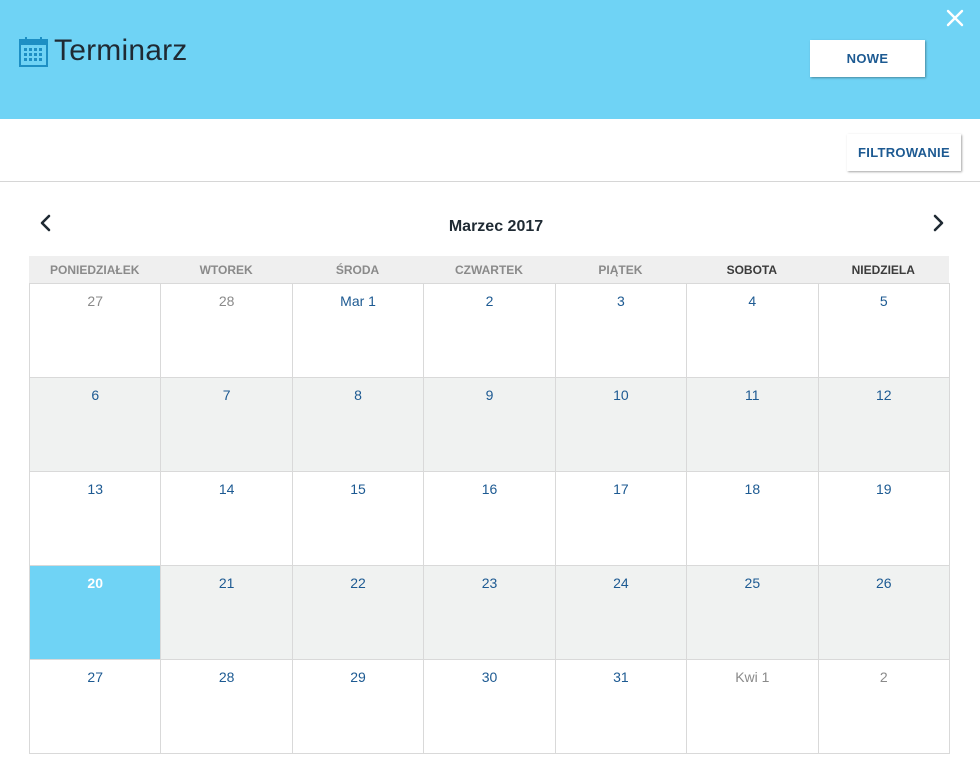 This screenshot has width=980, height=768. I want to click on day-cell: 11, so click(753, 425).